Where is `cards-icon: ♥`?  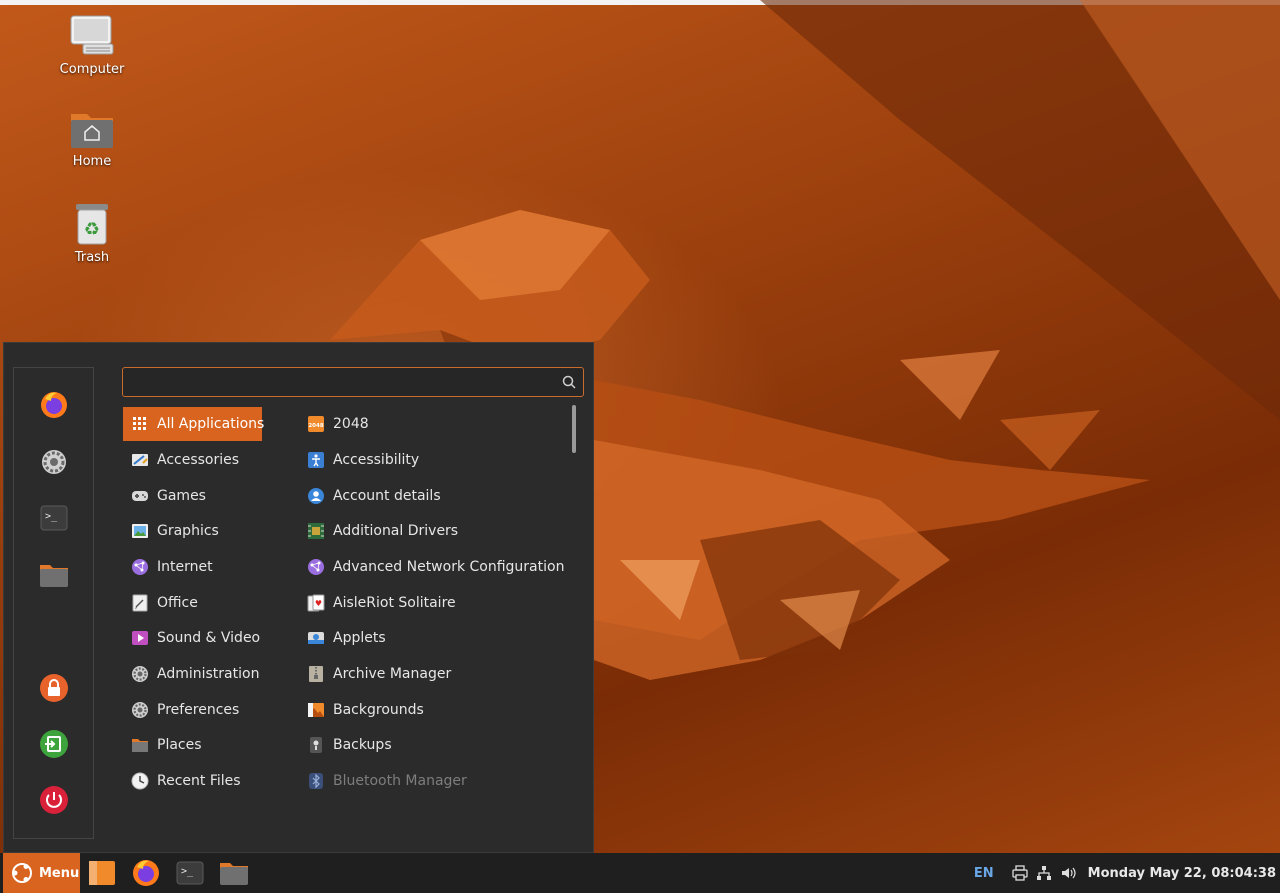
cards-icon: ♥ is located at coordinates (316, 603).